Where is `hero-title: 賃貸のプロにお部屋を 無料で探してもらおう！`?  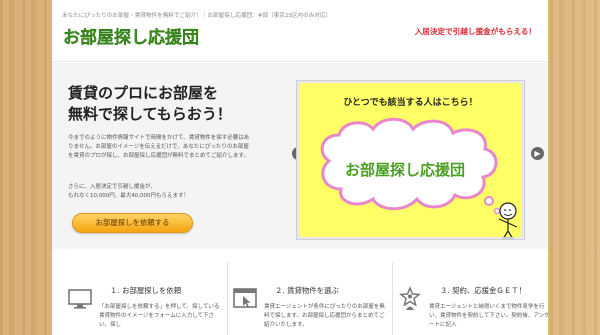 hero-title: 賃貸のプロにお部屋を 無料で探してもらおう！ is located at coordinates (168, 104).